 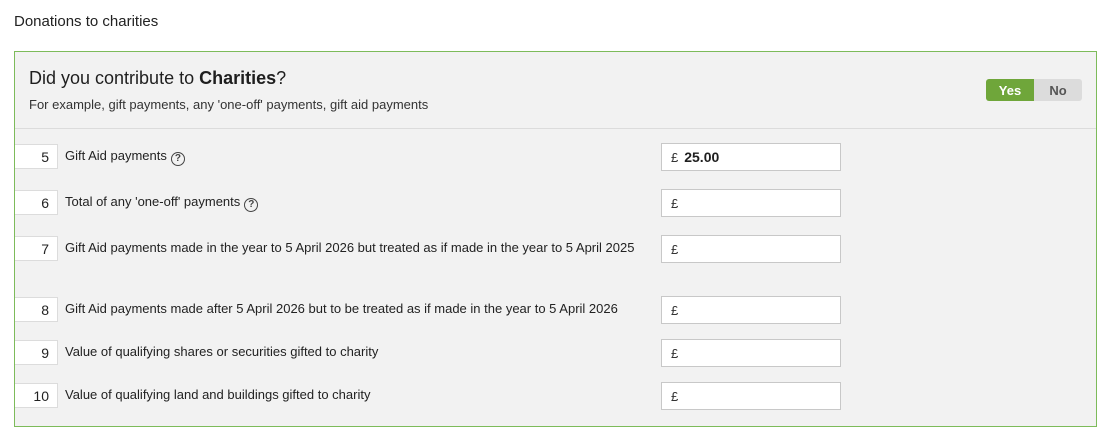 I want to click on yes-no-toggle: Yes No, so click(x=1034, y=90).